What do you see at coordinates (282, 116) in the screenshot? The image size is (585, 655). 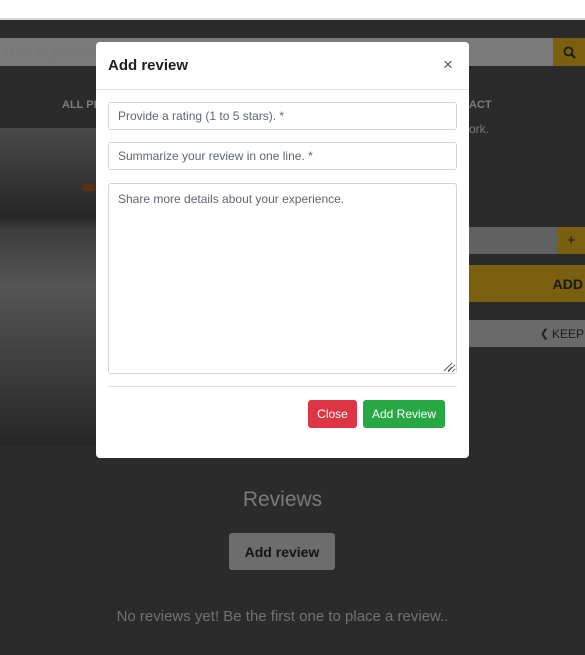 I see `rating-field` at bounding box center [282, 116].